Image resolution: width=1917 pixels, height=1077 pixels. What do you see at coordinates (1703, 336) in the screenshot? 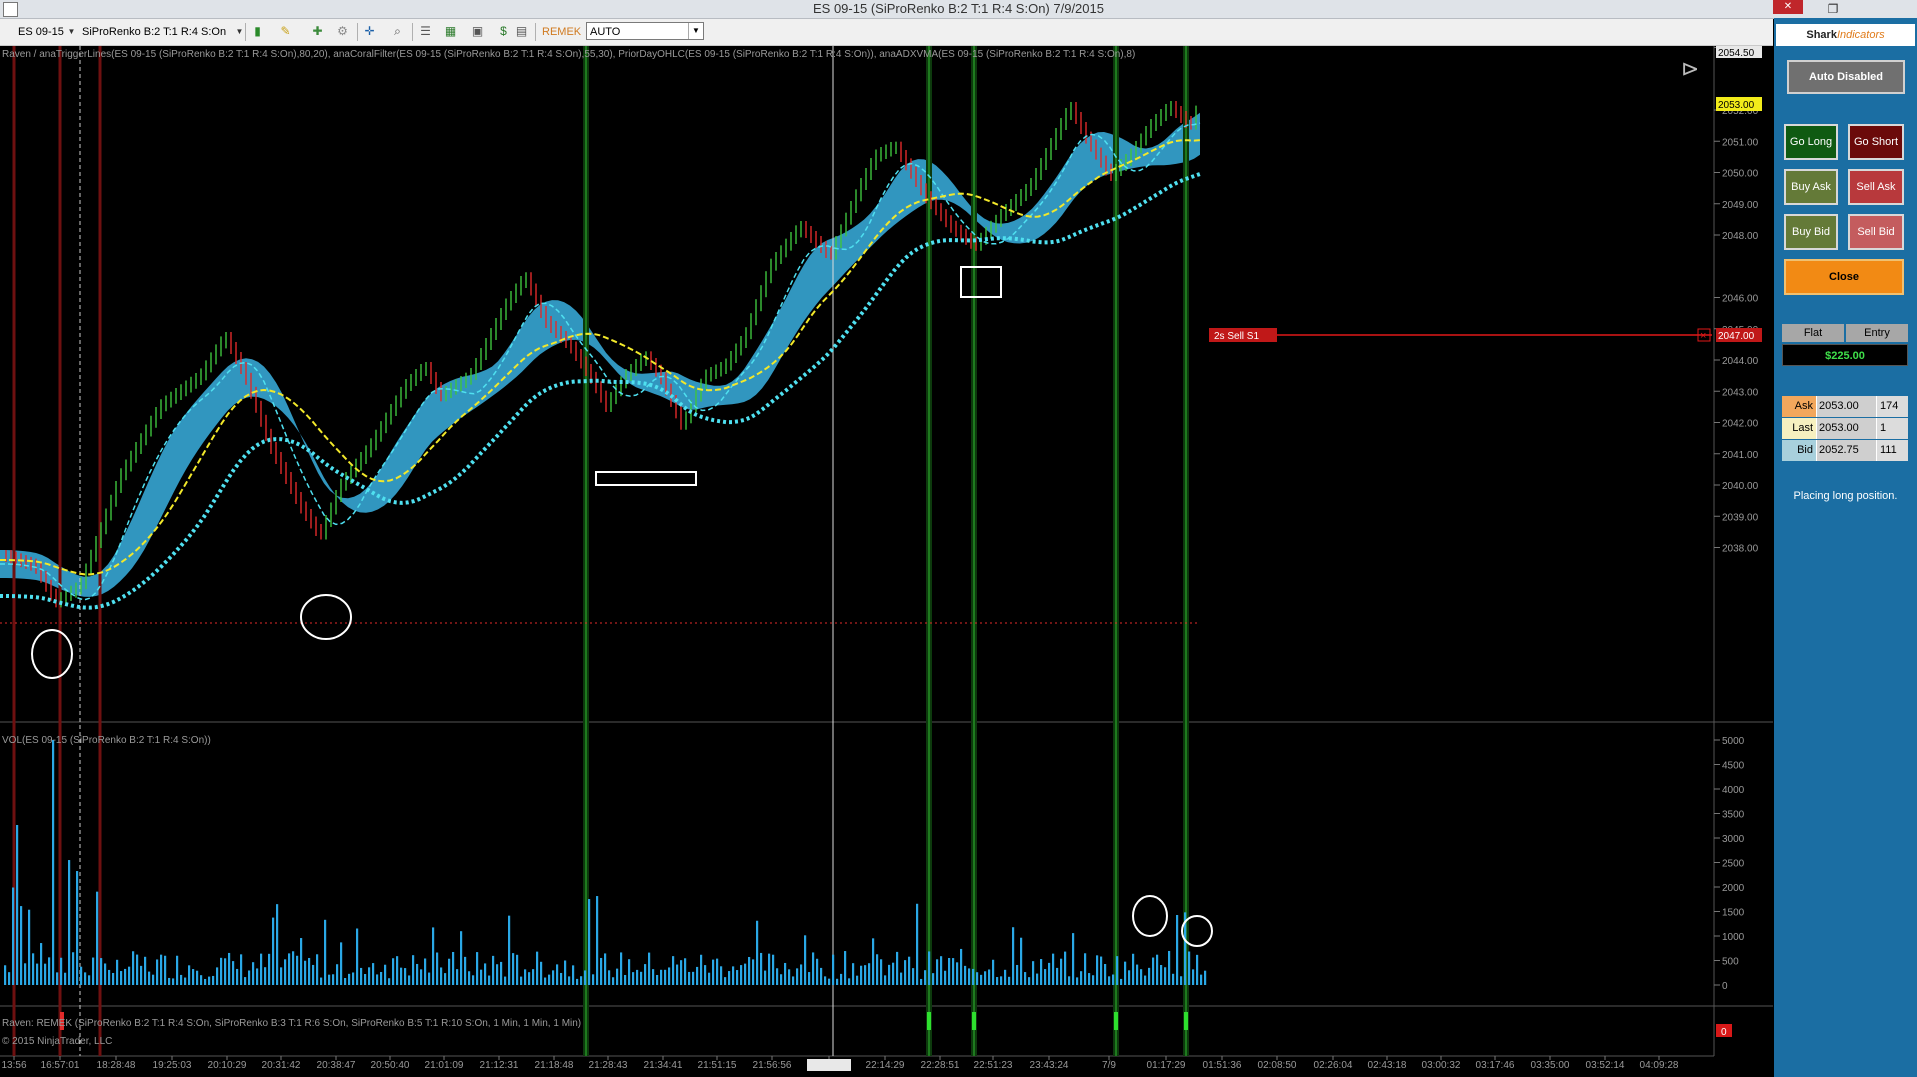
I see `order-cancel-icon: ×` at bounding box center [1703, 336].